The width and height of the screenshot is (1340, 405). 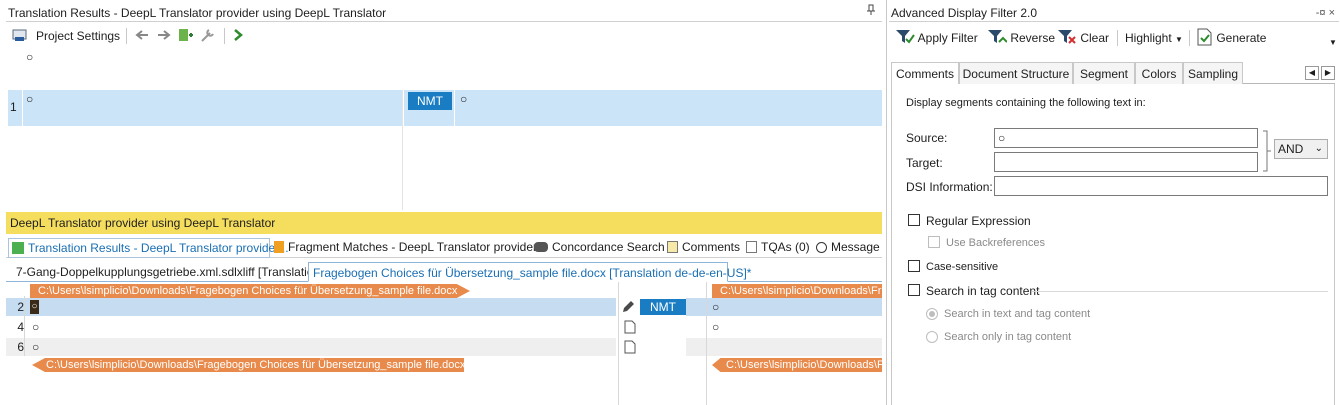 I want to click on clear-button: Clear, so click(x=1083, y=38).